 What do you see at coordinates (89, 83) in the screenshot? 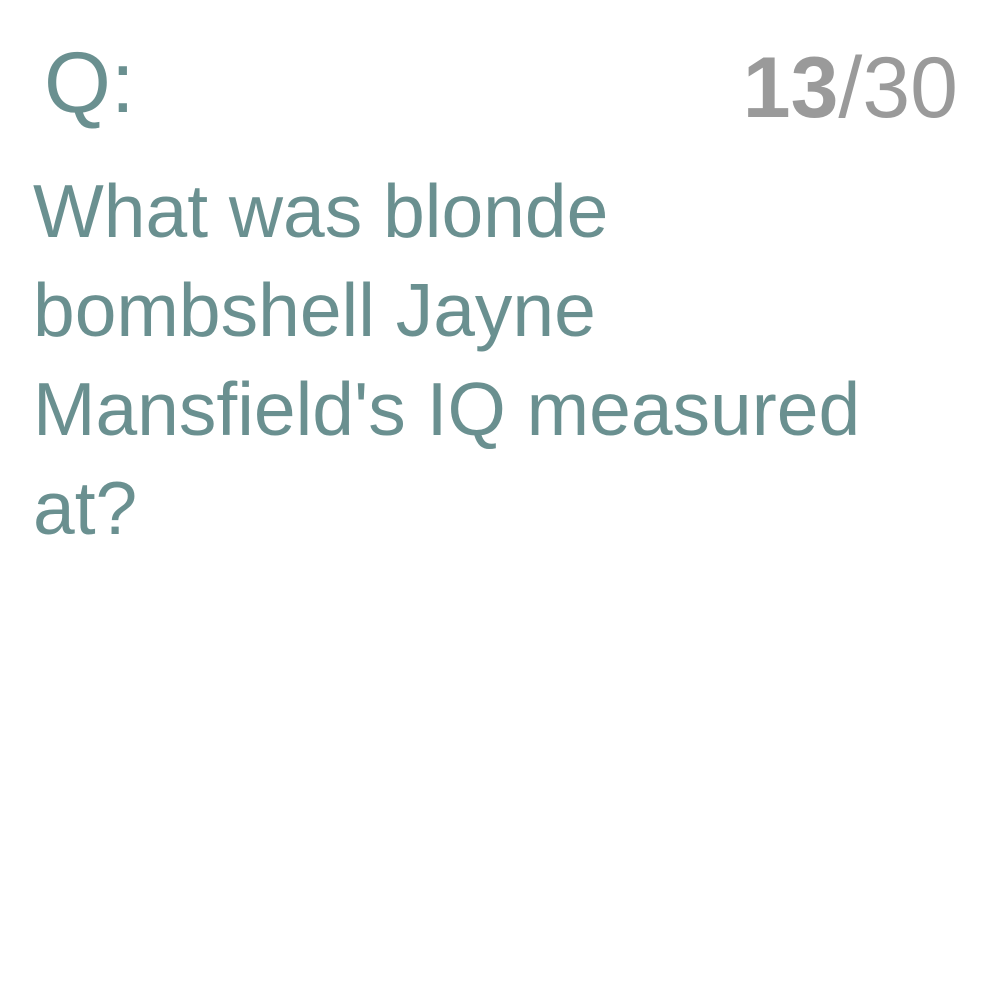
I see `question-prefix: Q:` at bounding box center [89, 83].